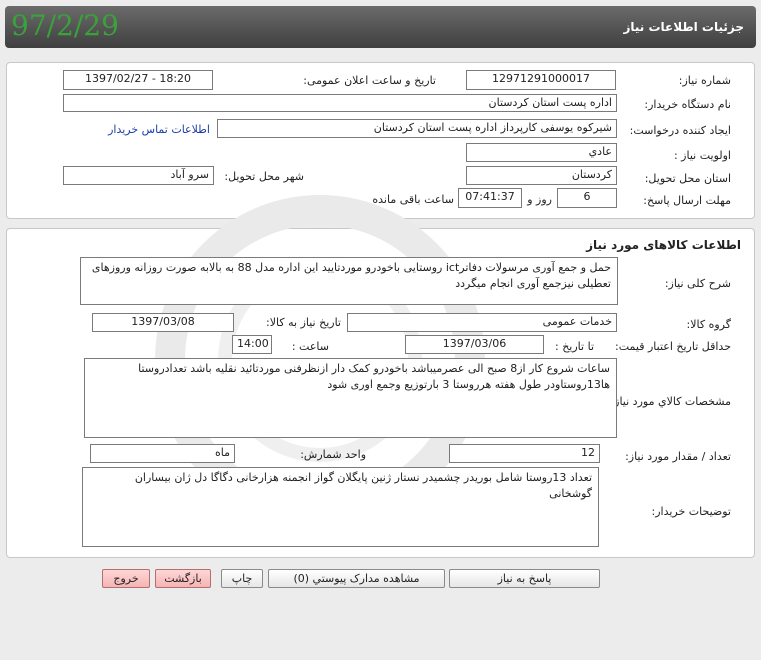  Describe the element at coordinates (541, 152) in the screenshot. I see `priority-field: عادي` at that location.